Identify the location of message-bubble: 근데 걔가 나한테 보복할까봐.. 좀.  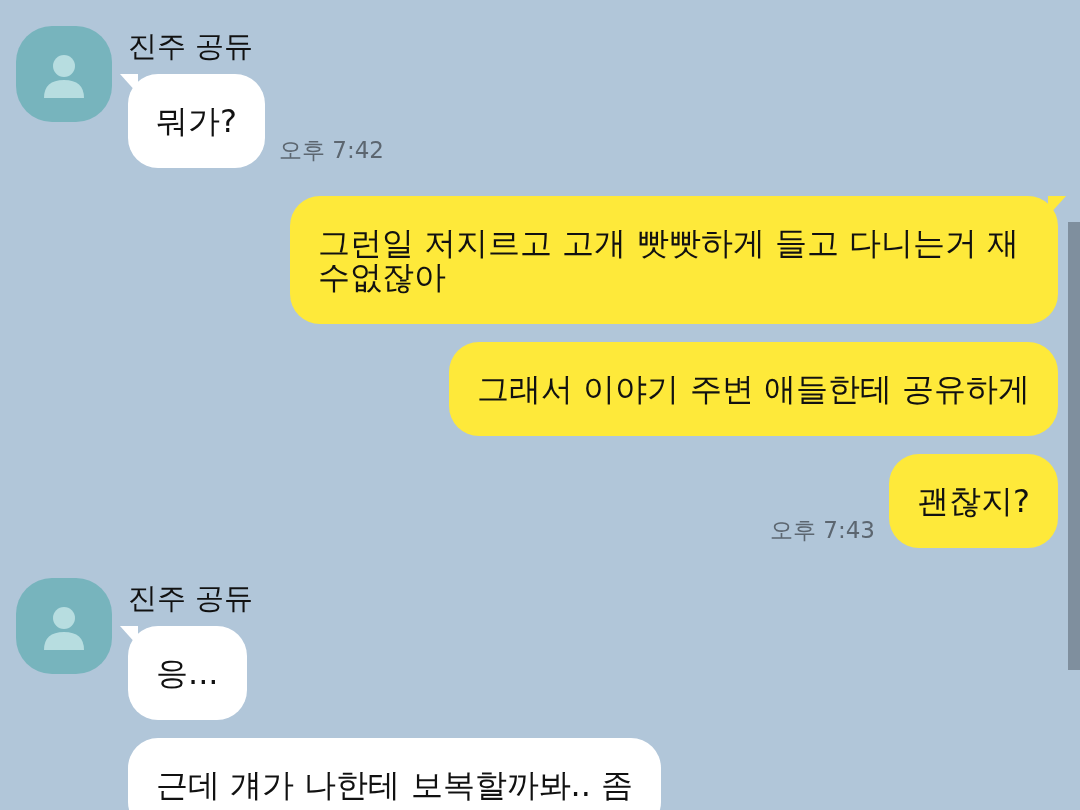
(395, 774).